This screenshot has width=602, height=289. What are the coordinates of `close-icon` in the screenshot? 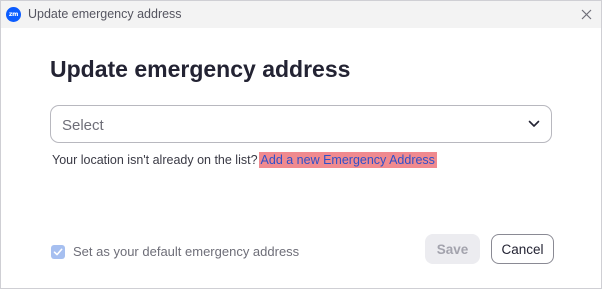 It's located at (586, 14).